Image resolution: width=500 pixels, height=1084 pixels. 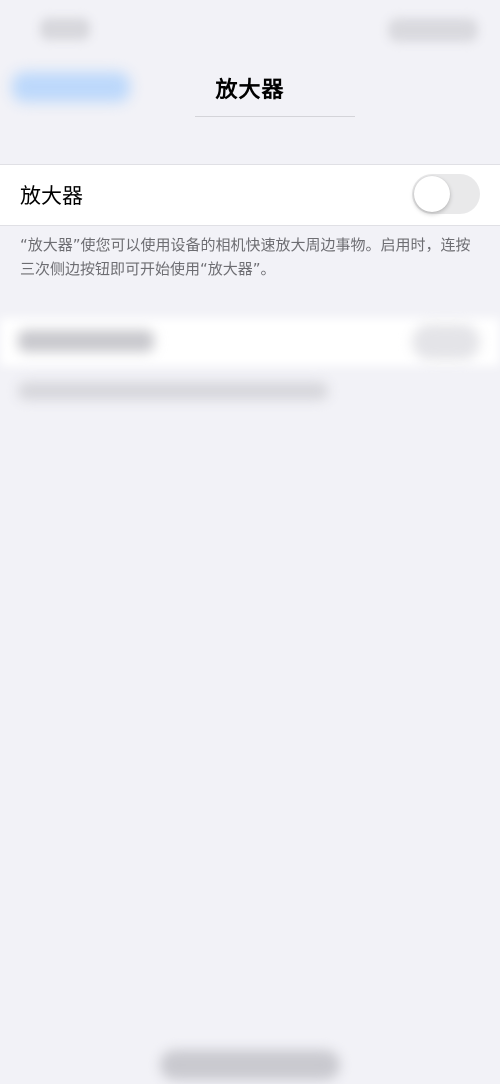 What do you see at coordinates (250, 1065) in the screenshot?
I see `home-indicator` at bounding box center [250, 1065].